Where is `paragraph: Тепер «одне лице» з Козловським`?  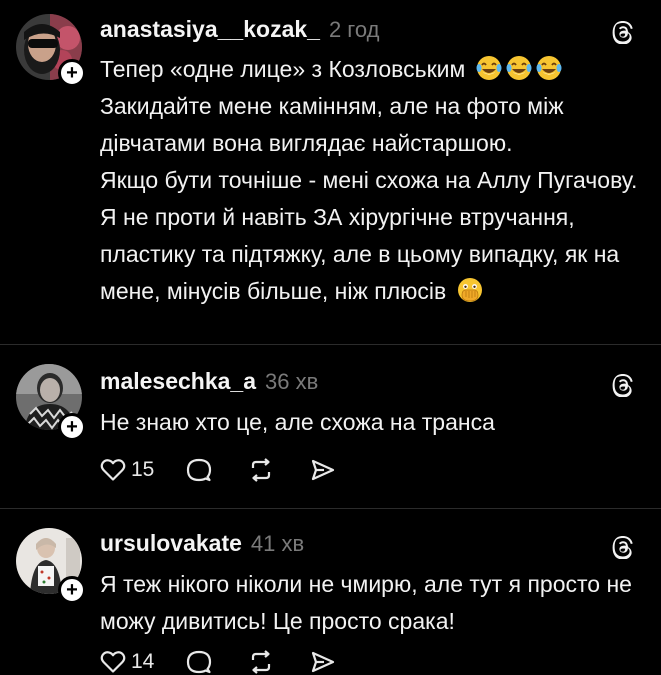 paragraph: Тепер «одне лице» з Козловським is located at coordinates (375, 69).